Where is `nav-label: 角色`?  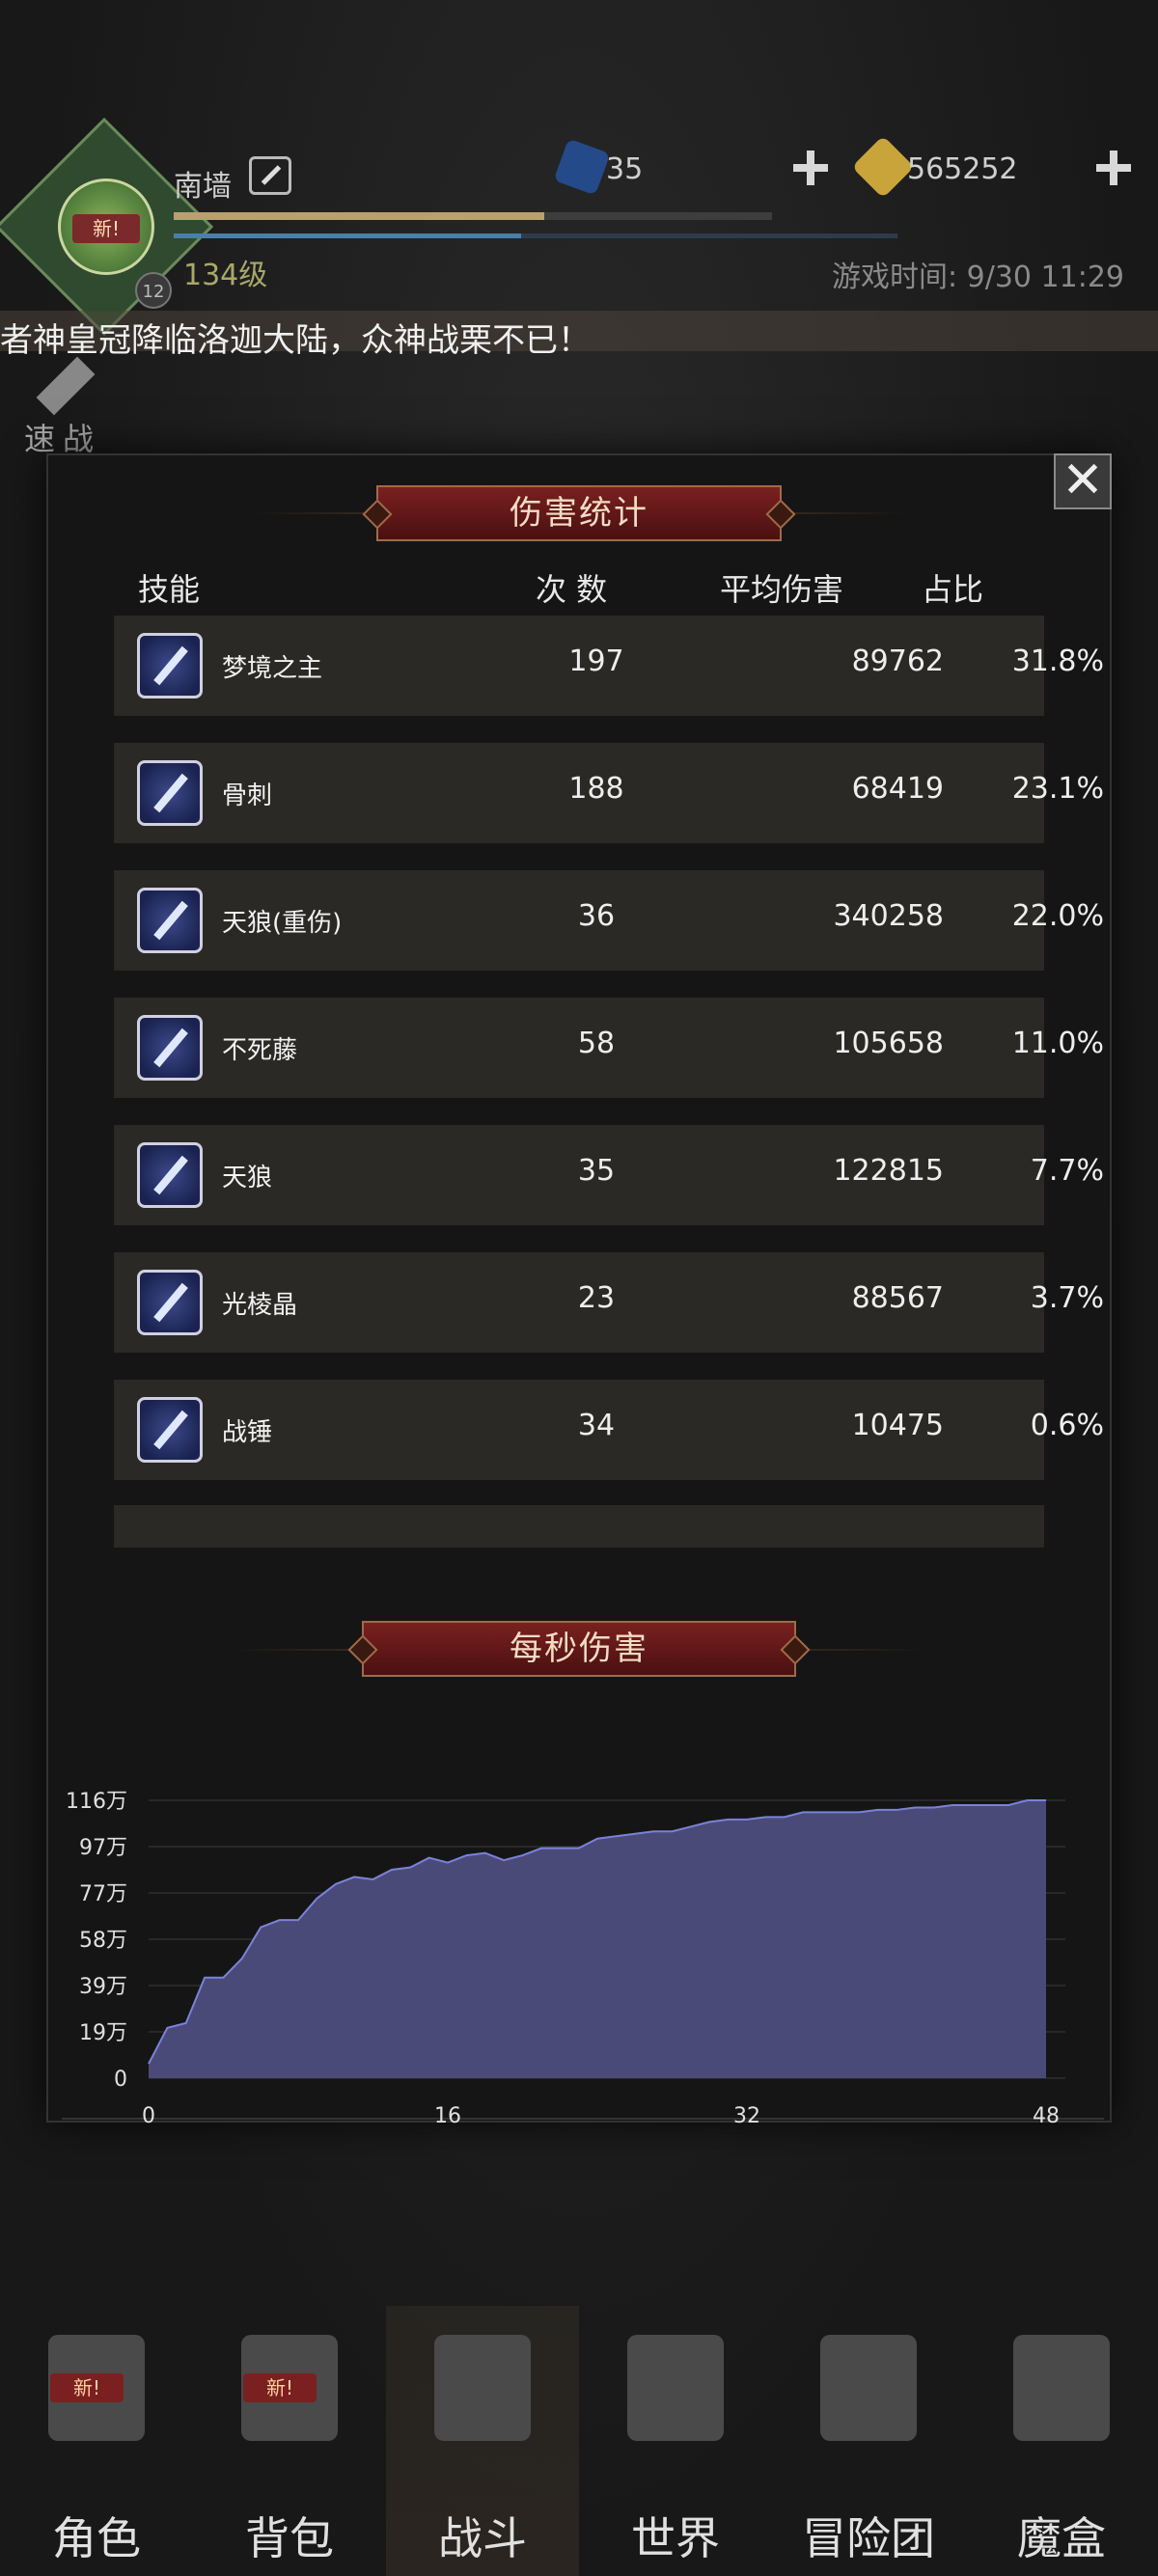 nav-label: 角色 is located at coordinates (96, 2538).